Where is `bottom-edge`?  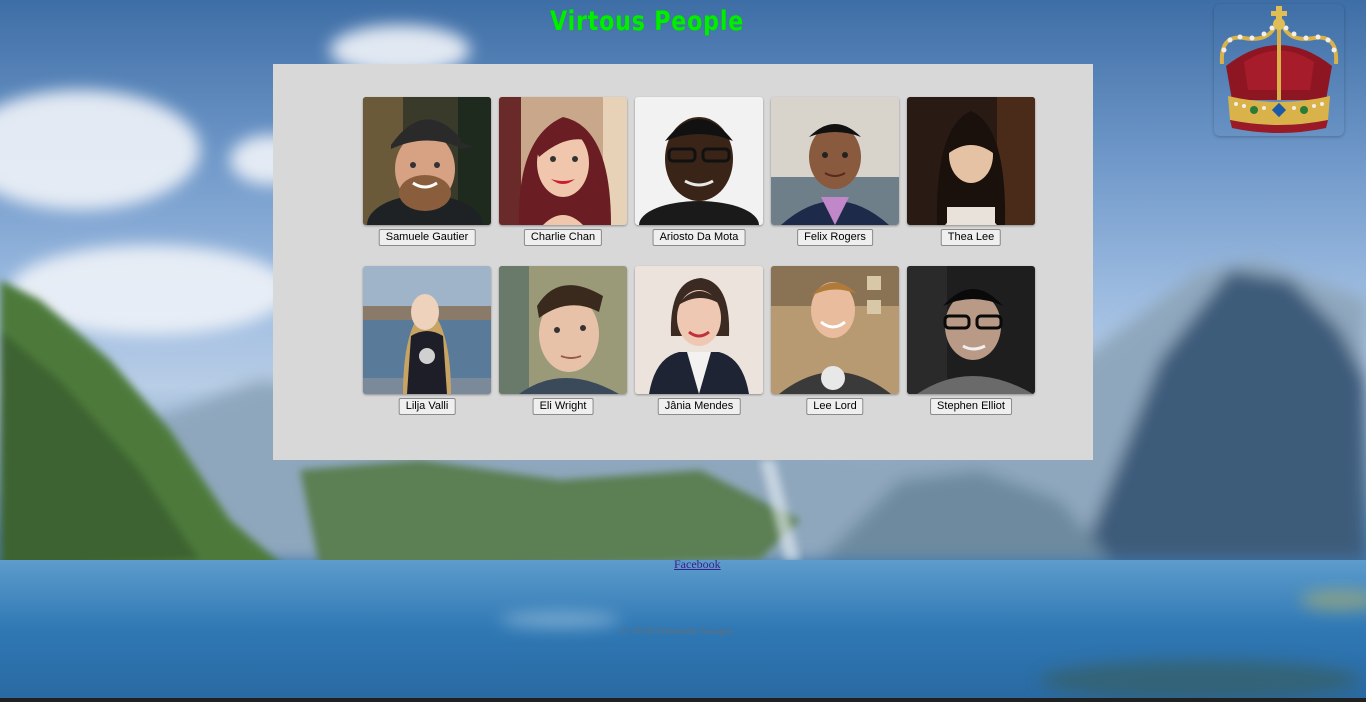 bottom-edge is located at coordinates (683, 700).